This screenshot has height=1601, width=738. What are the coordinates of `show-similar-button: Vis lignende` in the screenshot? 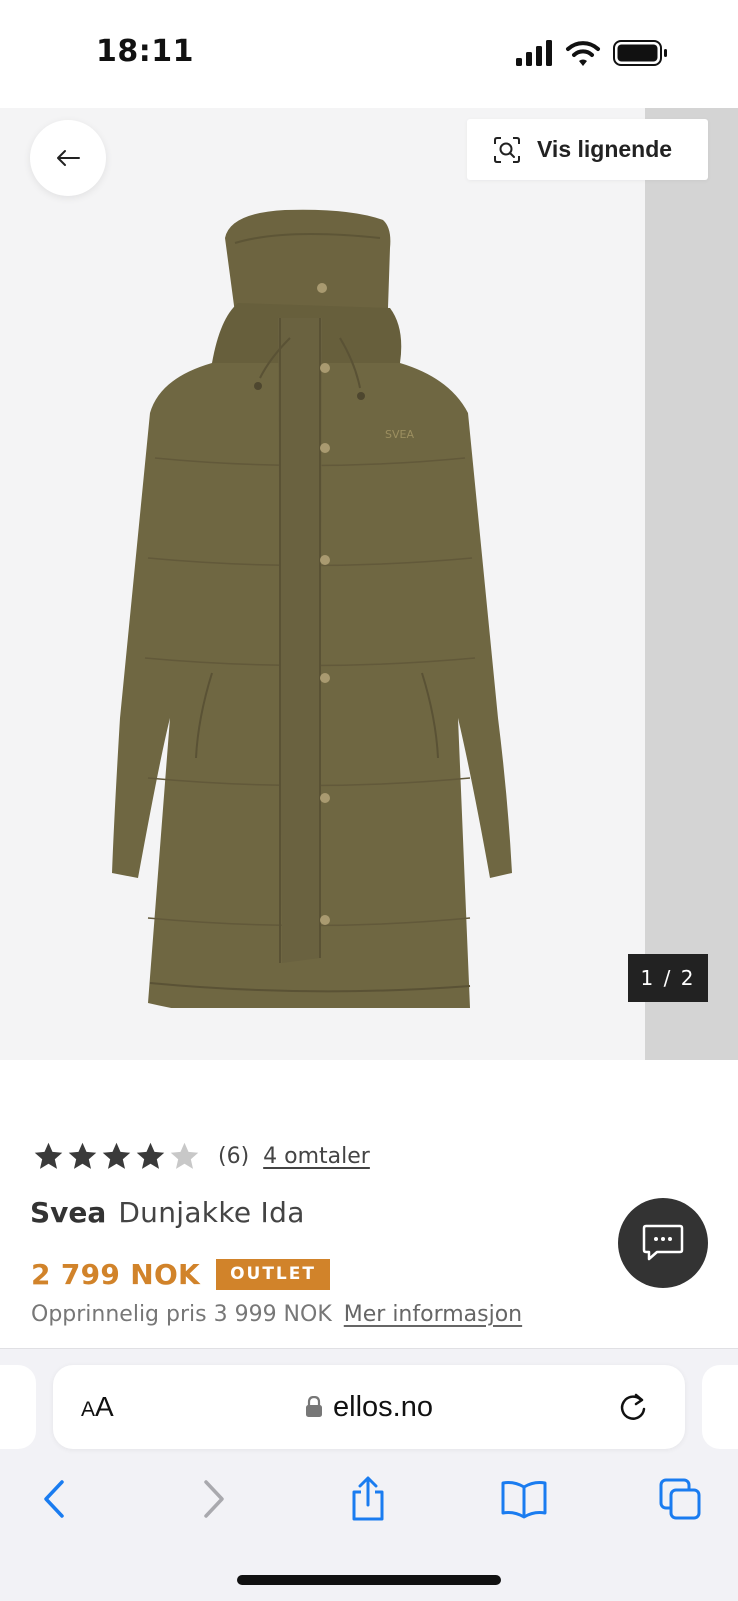 It's located at (587, 149).